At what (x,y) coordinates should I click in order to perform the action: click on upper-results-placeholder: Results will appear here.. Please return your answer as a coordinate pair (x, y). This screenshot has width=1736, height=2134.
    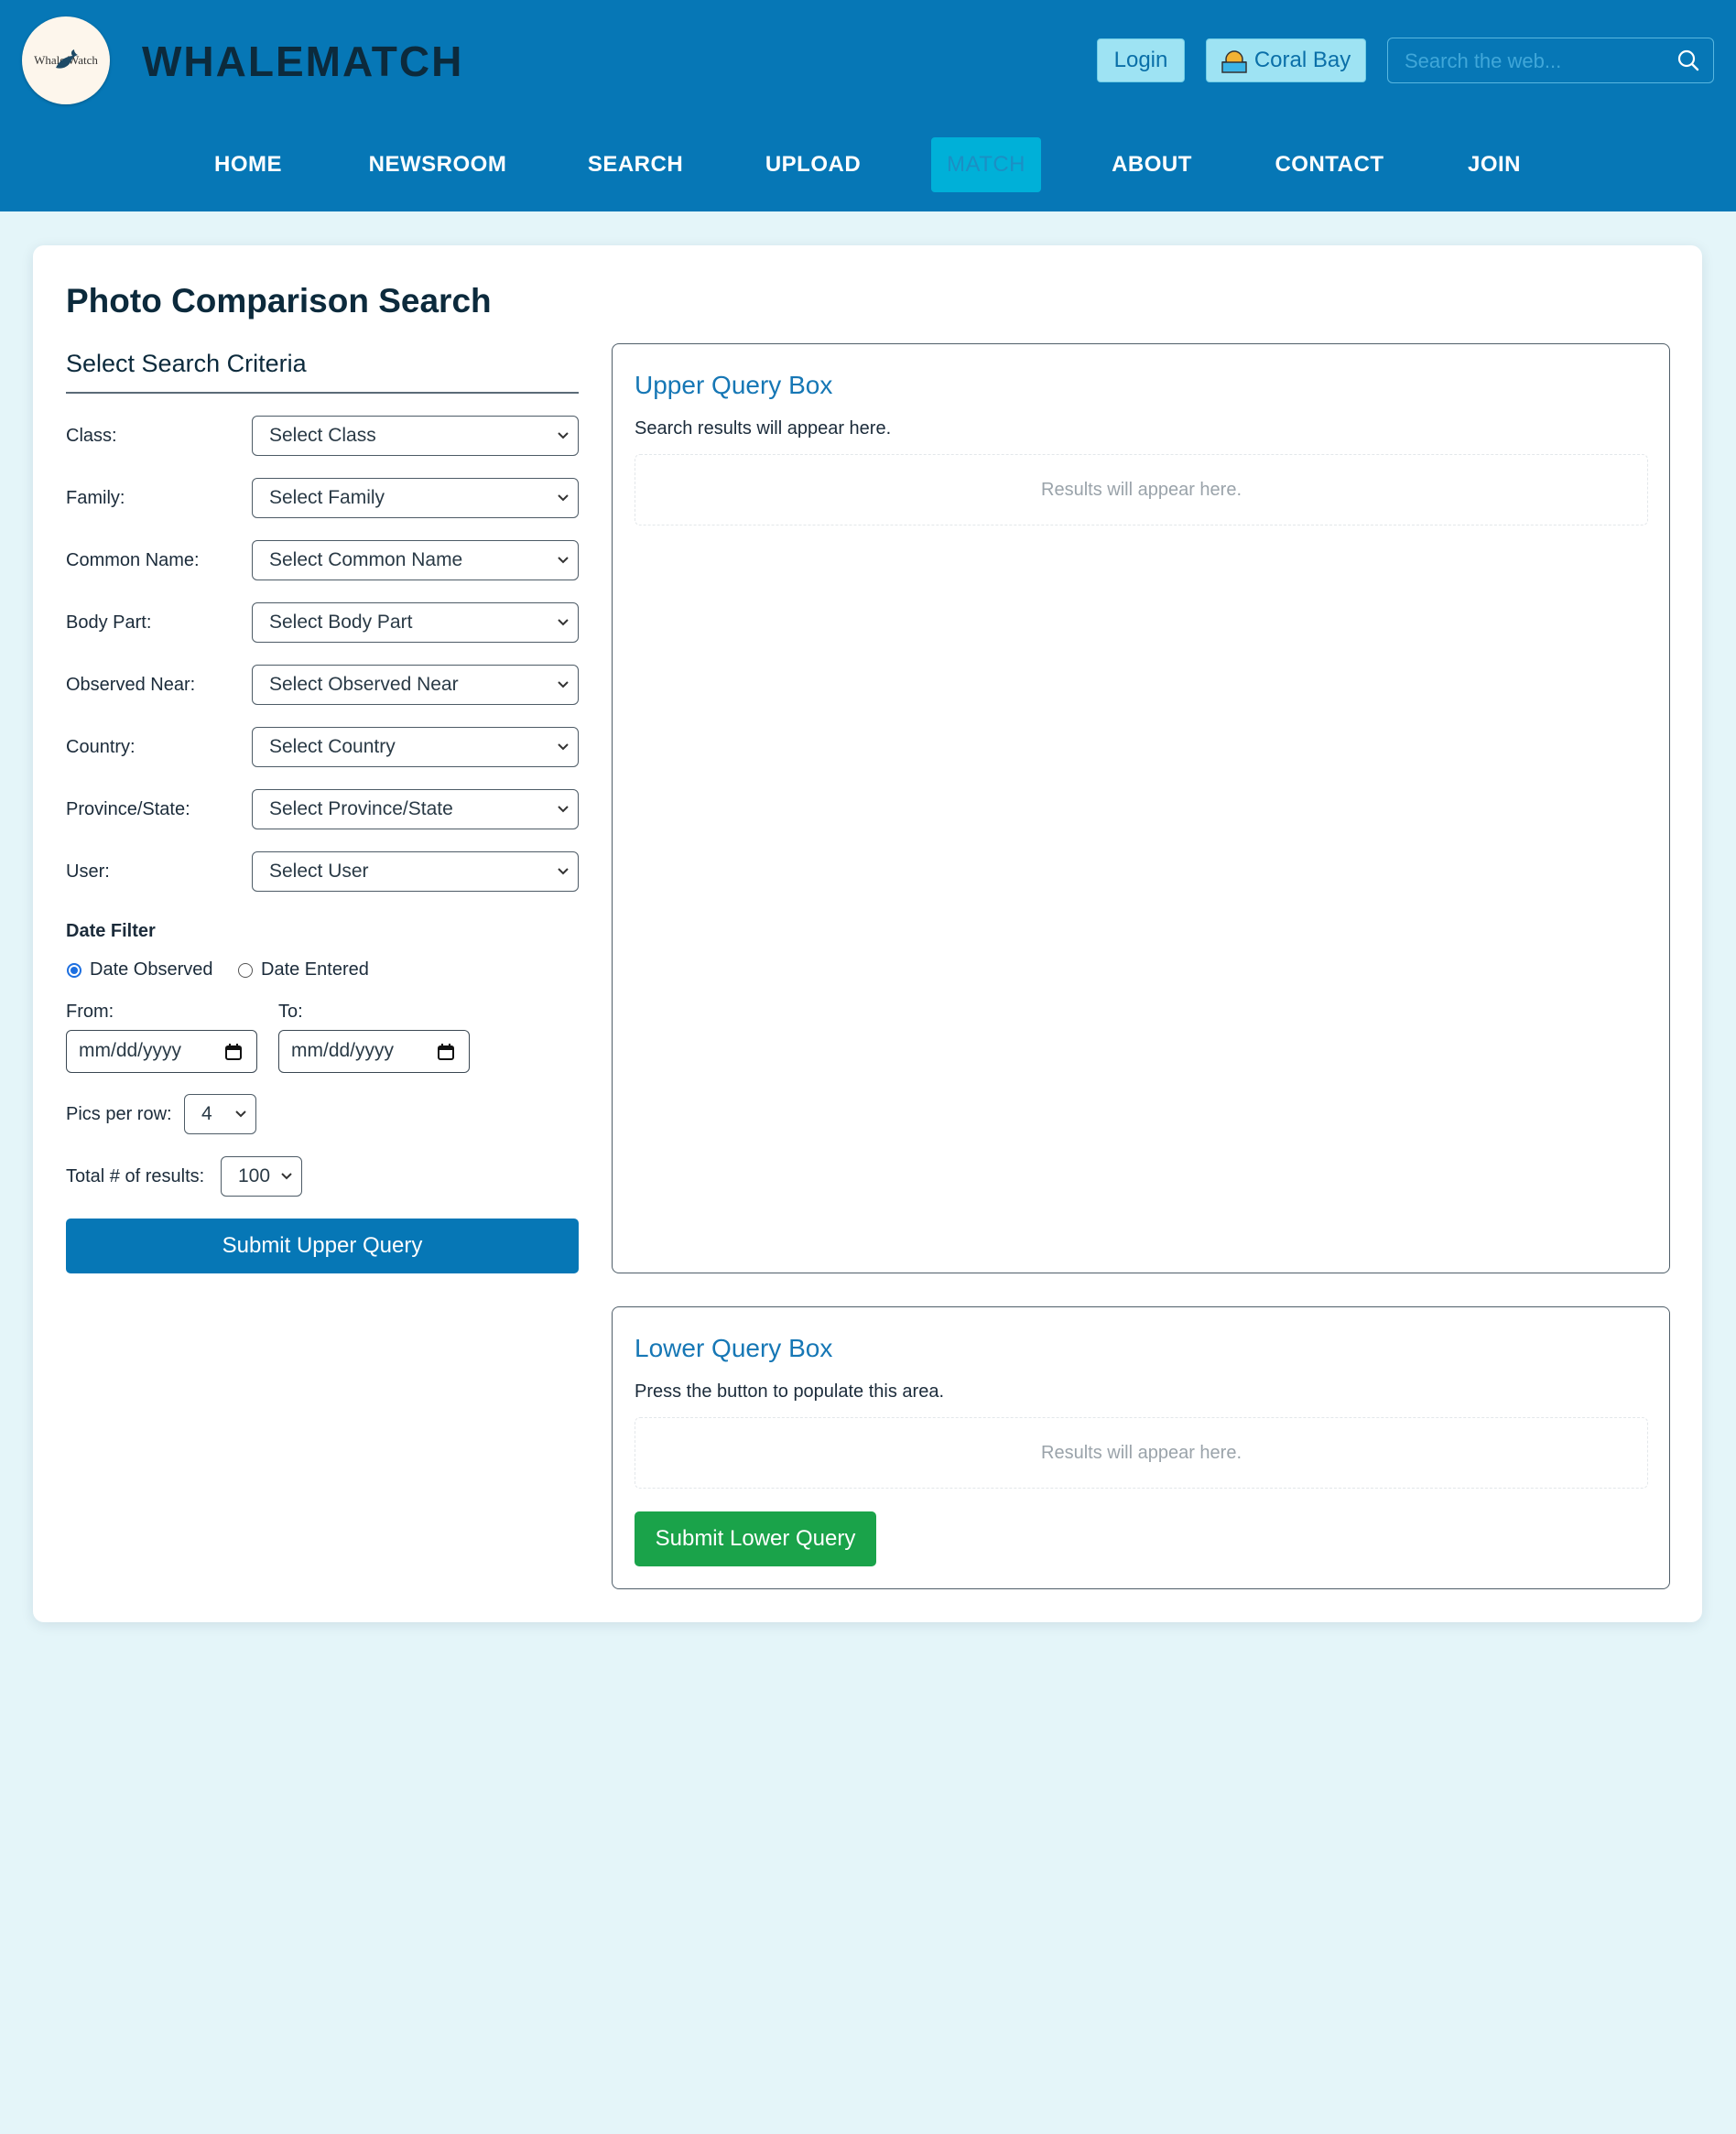
    Looking at the image, I should click on (1142, 489).